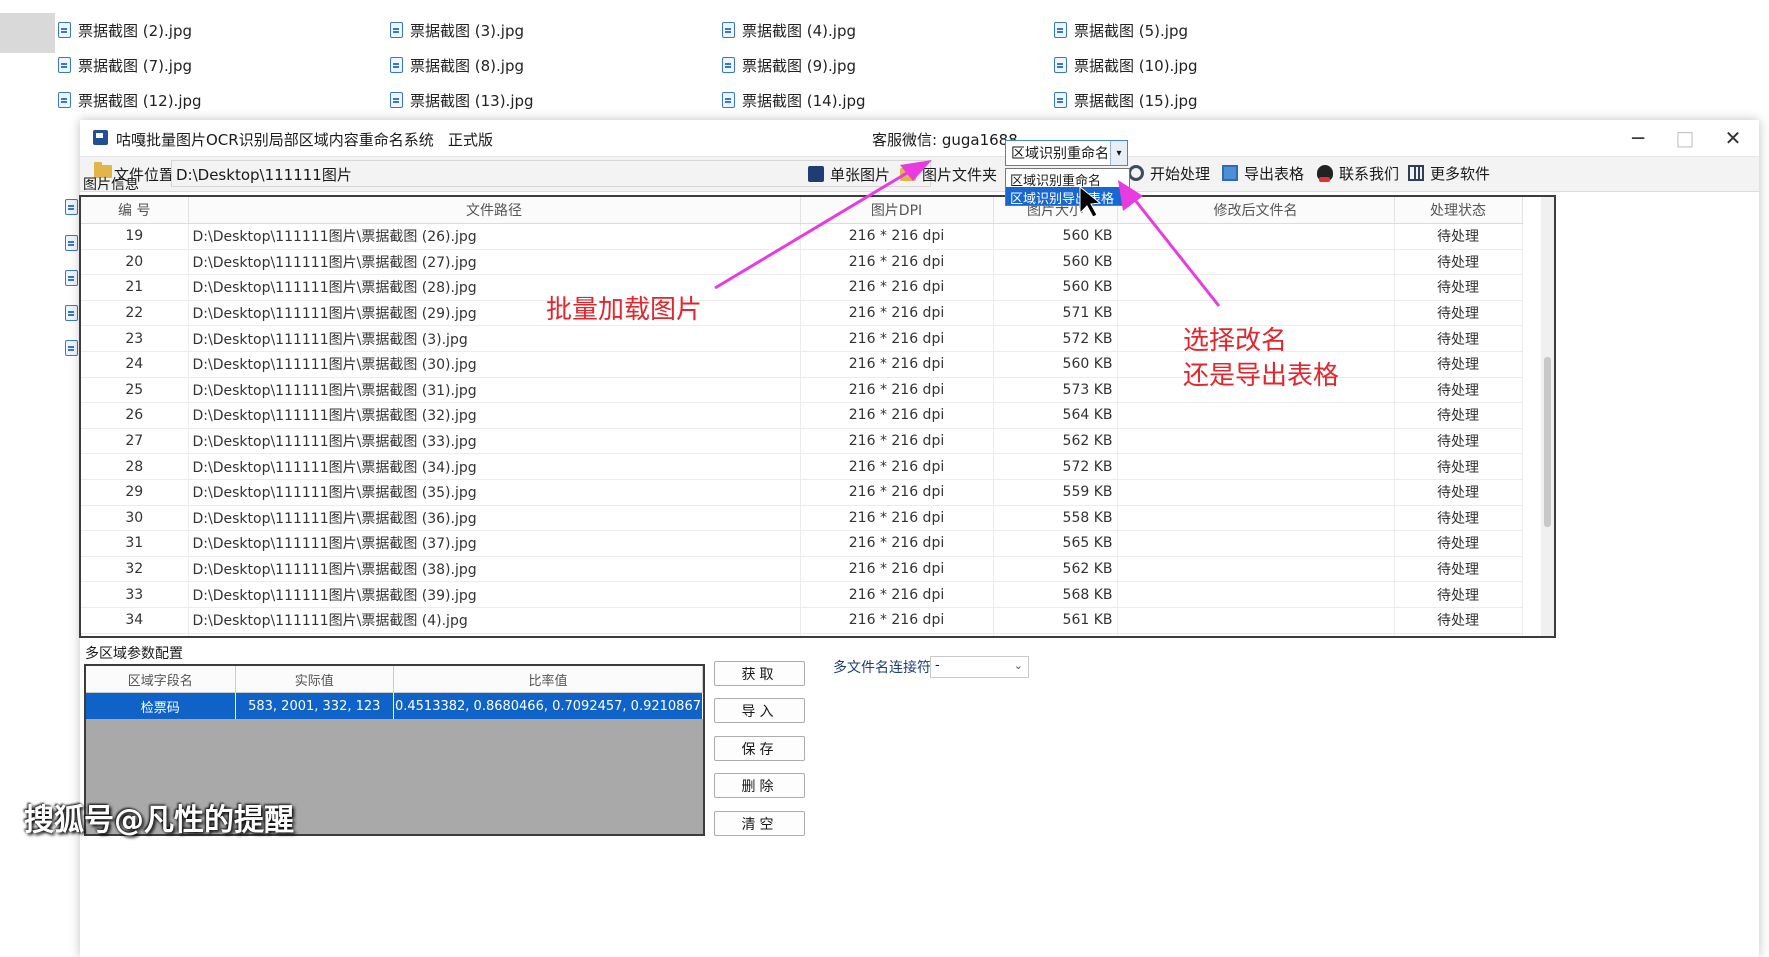  Describe the element at coordinates (759, 673) in the screenshot. I see `fetch-button: 获取` at that location.